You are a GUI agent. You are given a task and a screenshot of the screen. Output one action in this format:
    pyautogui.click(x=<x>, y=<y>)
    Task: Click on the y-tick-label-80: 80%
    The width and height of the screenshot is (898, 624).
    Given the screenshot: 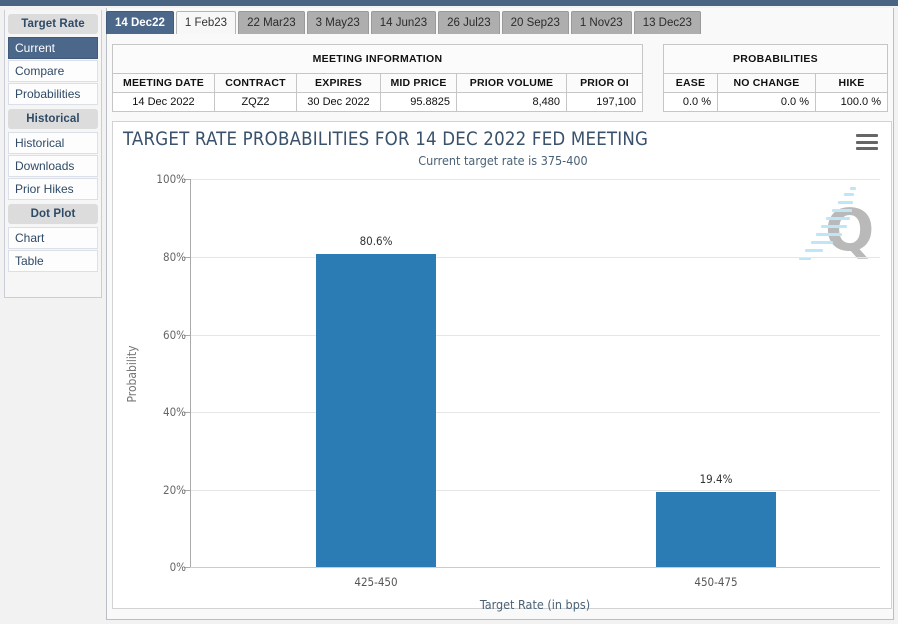 What is the action you would take?
    pyautogui.click(x=174, y=257)
    